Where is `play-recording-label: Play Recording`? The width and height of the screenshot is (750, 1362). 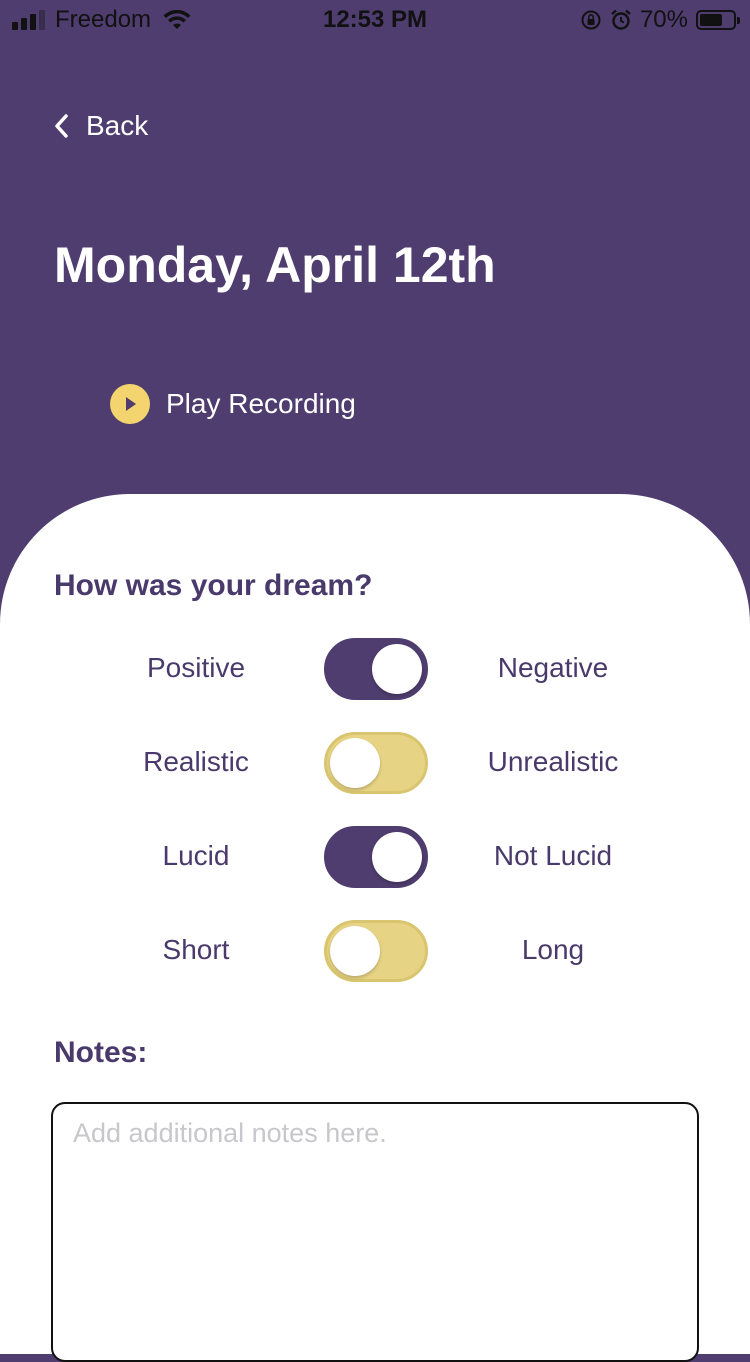
play-recording-label: Play Recording is located at coordinates (261, 403).